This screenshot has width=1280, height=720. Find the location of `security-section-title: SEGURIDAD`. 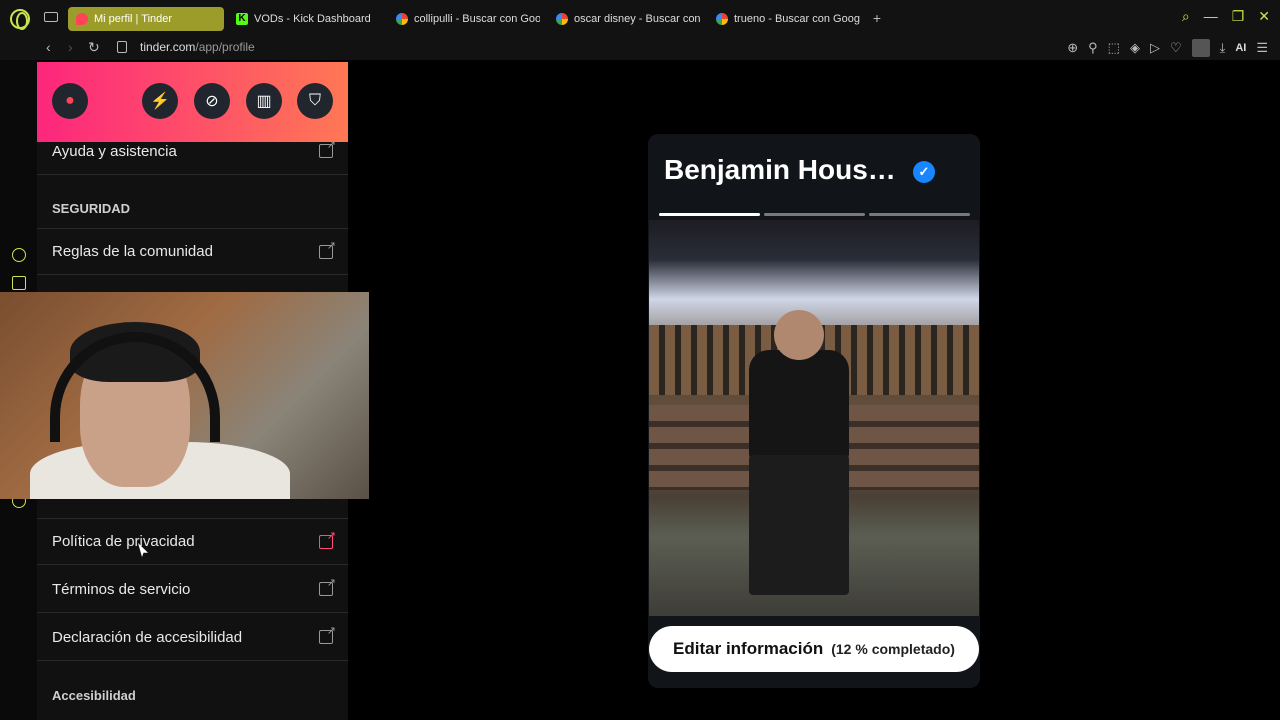

security-section-title: SEGURIDAD is located at coordinates (91, 208).